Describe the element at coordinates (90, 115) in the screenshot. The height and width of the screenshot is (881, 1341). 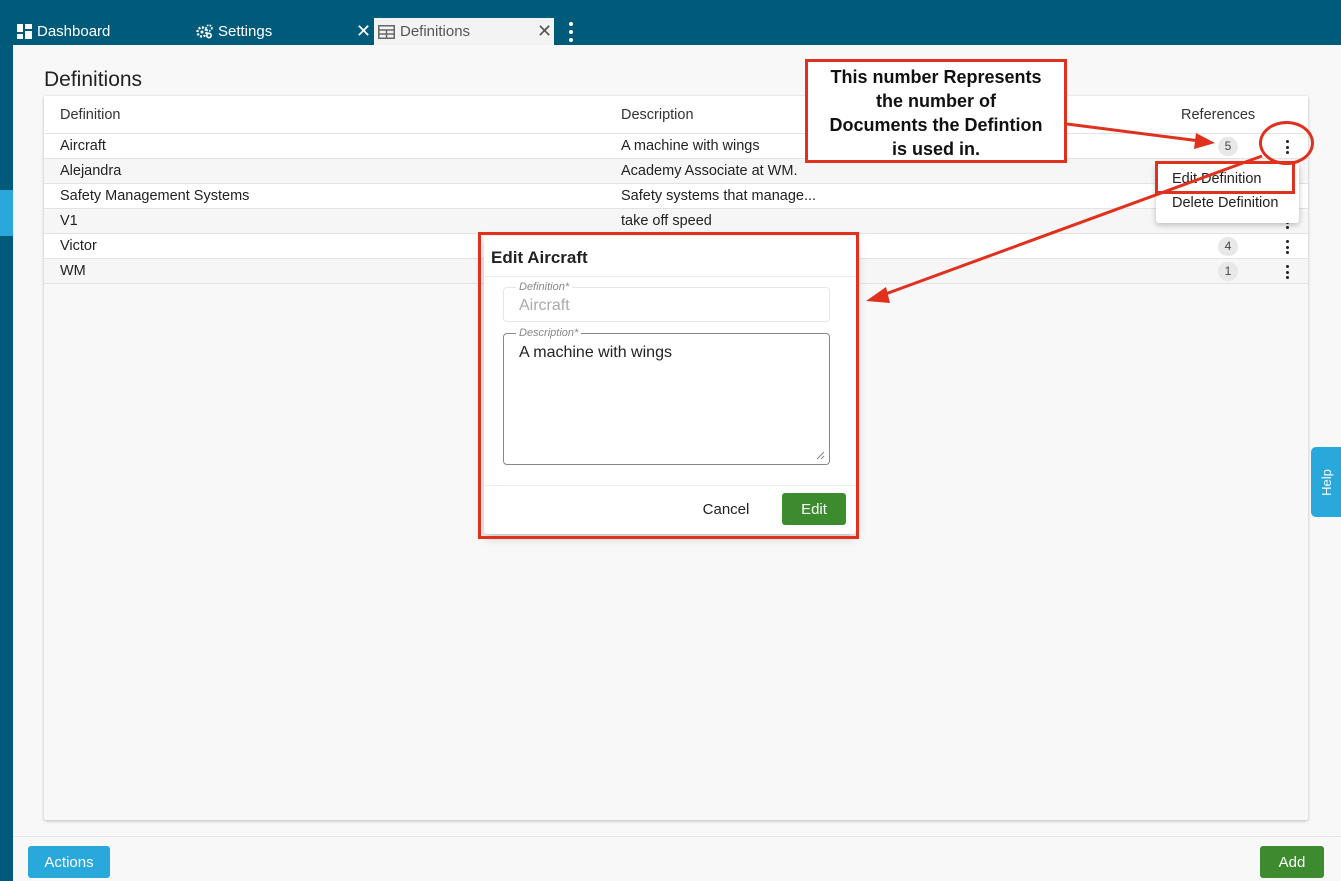
I see `column-header-definition: Definition` at that location.